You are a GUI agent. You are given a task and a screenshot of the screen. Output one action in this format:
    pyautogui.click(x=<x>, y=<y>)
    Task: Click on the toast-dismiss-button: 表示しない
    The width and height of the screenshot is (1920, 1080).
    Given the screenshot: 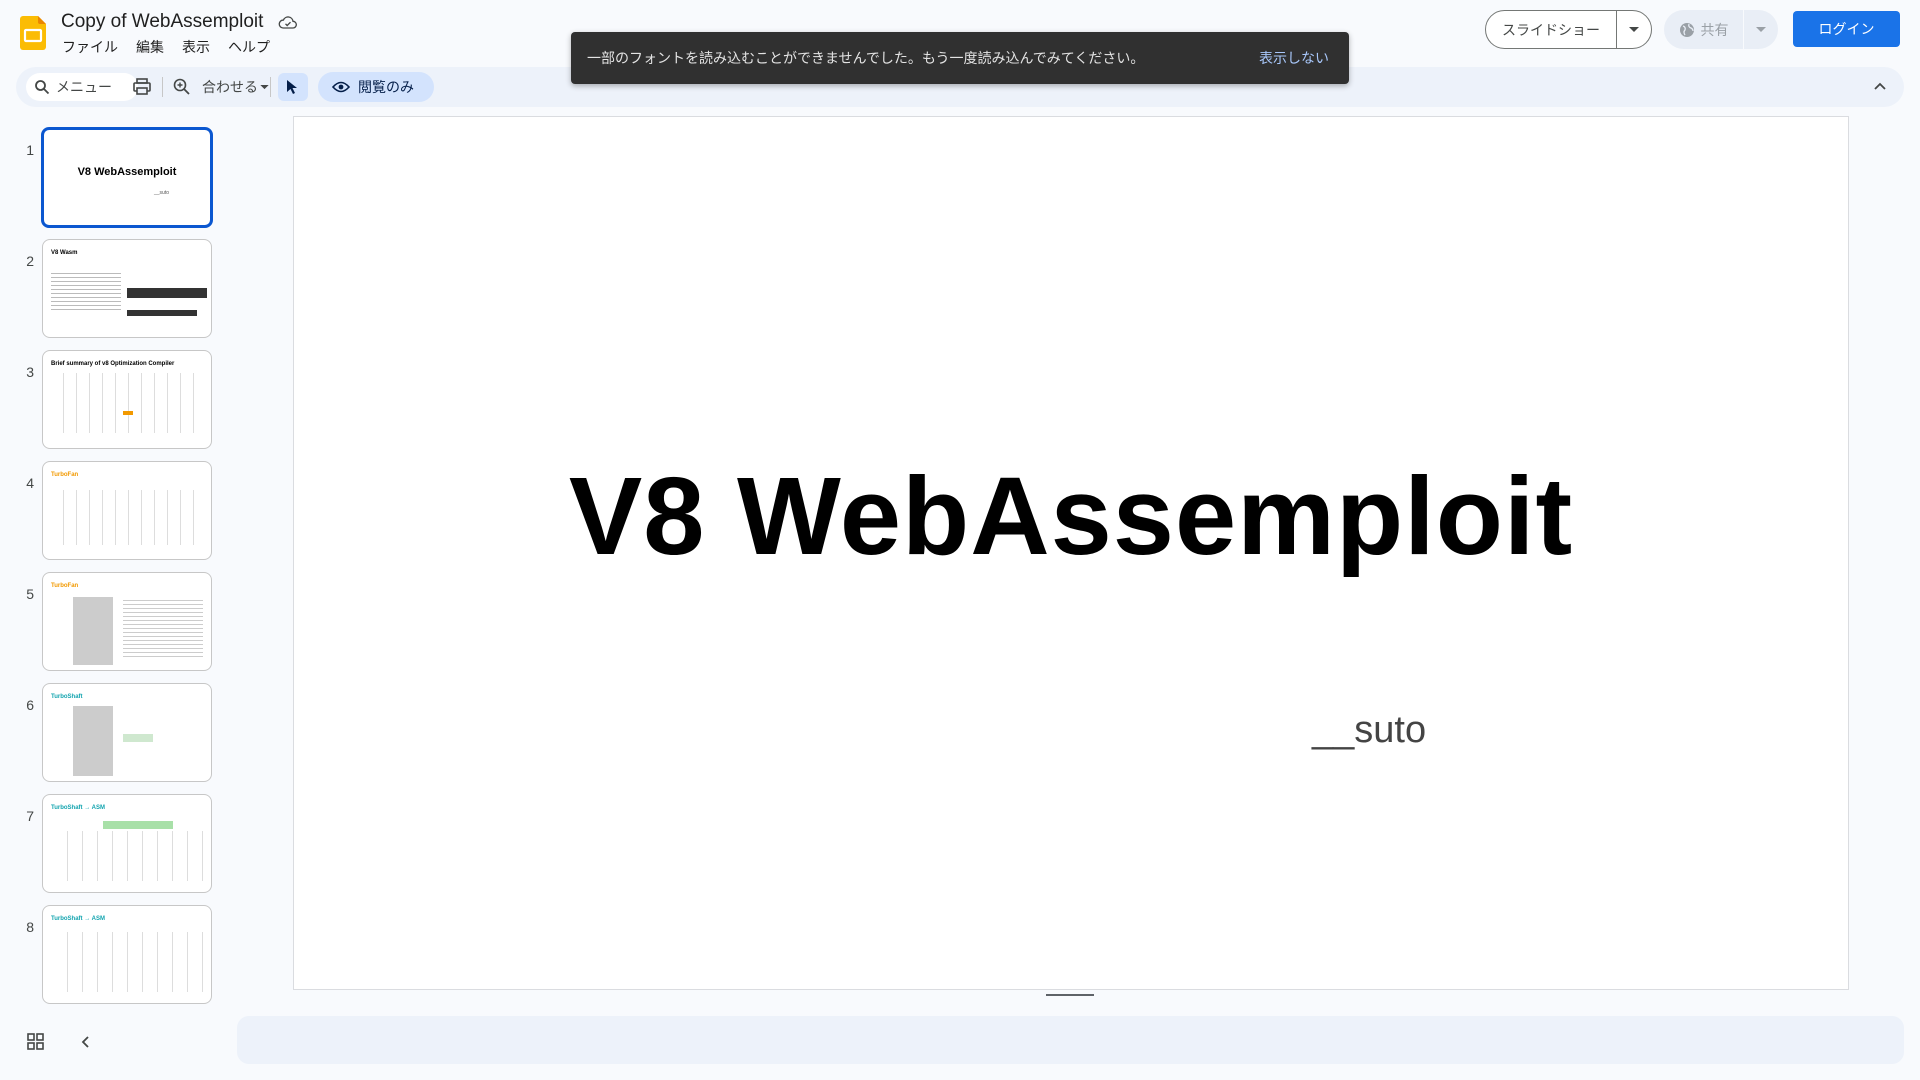 What is the action you would take?
    pyautogui.click(x=1294, y=58)
    